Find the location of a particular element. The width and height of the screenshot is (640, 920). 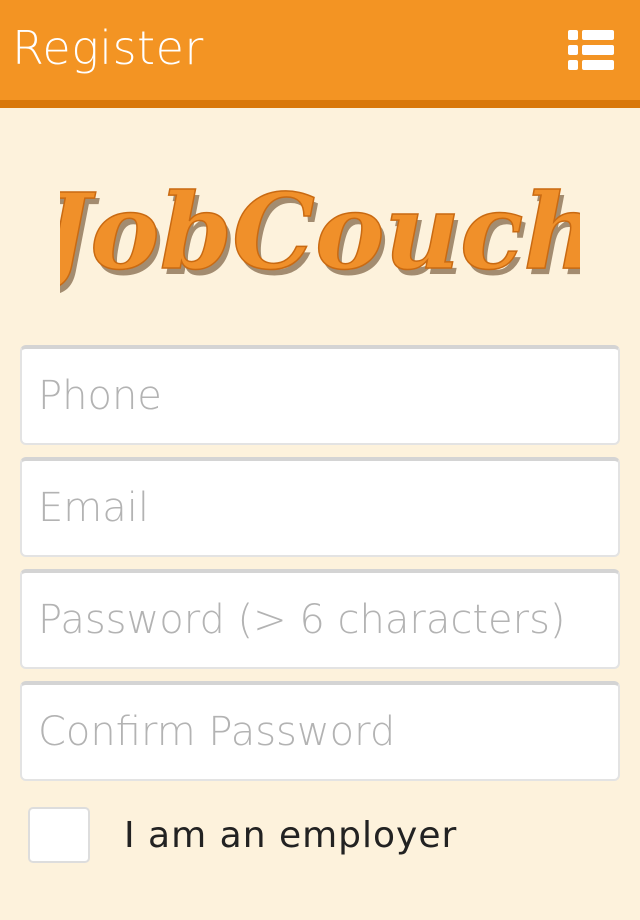

menu-button is located at coordinates (591, 50).